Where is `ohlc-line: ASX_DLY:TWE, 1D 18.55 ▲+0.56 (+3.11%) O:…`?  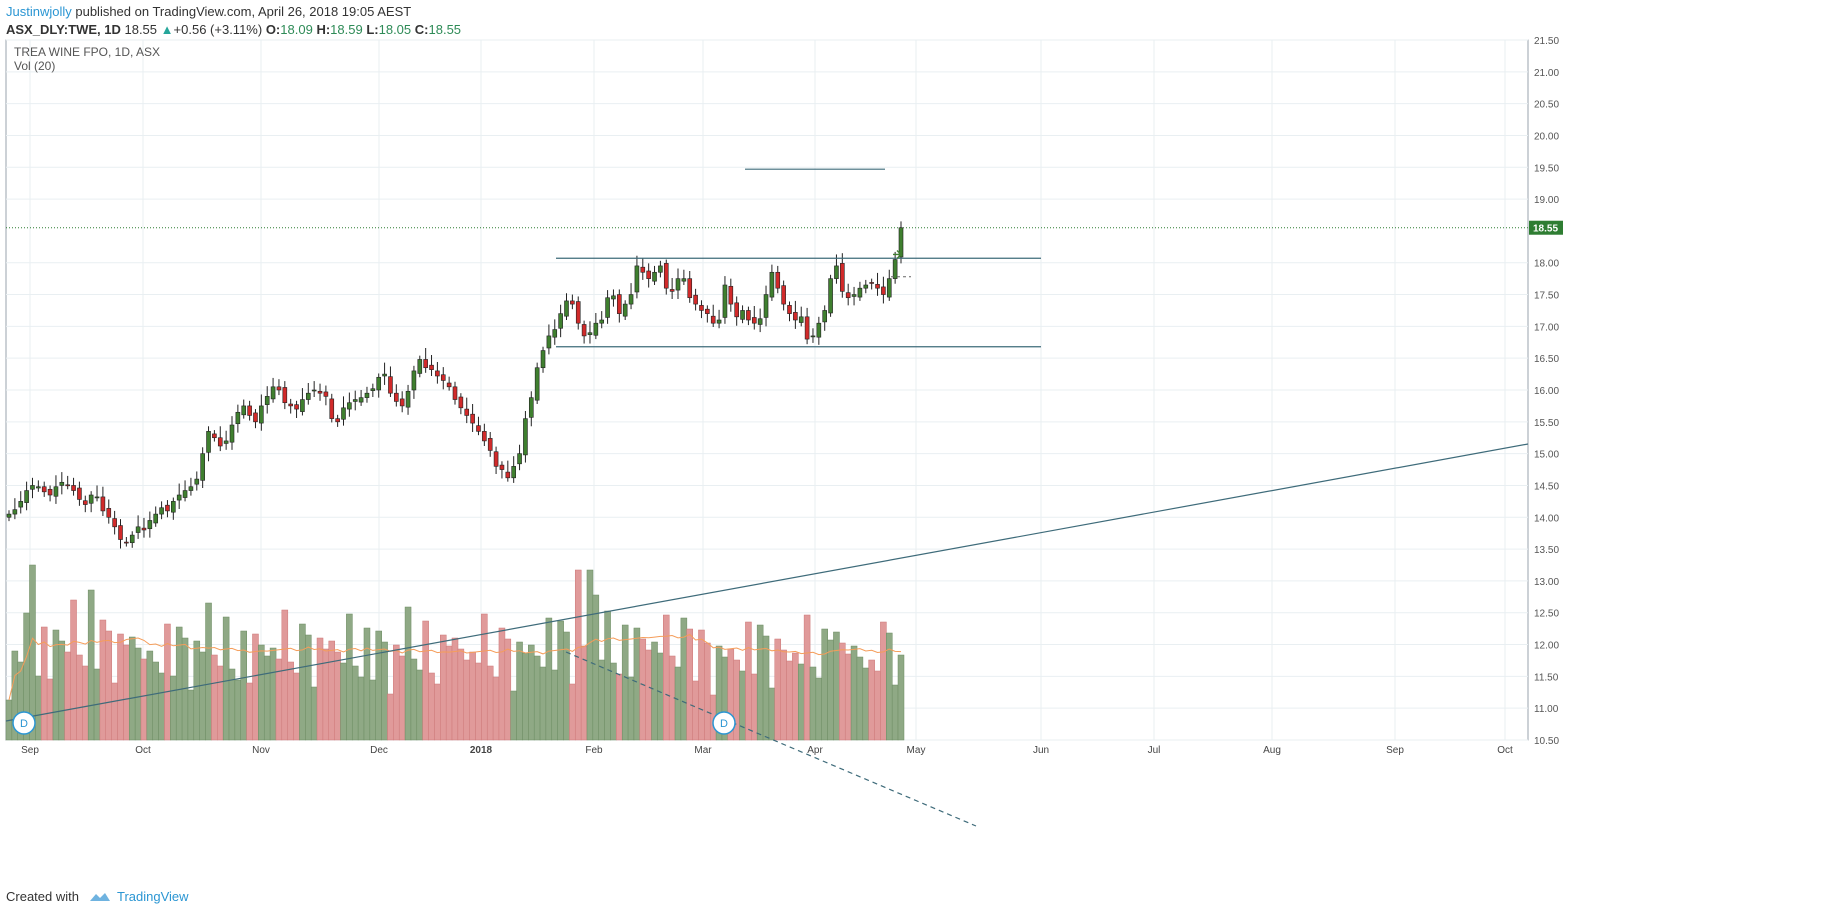 ohlc-line: ASX_DLY:TWE, 1D 18.55 ▲+0.56 (+3.11%) O:… is located at coordinates (233, 29).